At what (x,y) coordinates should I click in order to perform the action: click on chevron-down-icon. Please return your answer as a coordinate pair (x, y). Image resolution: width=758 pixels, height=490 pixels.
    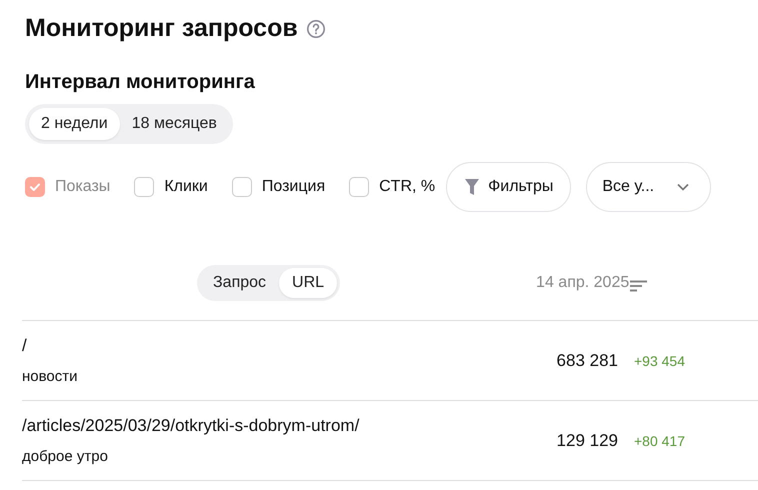
    Looking at the image, I should click on (683, 187).